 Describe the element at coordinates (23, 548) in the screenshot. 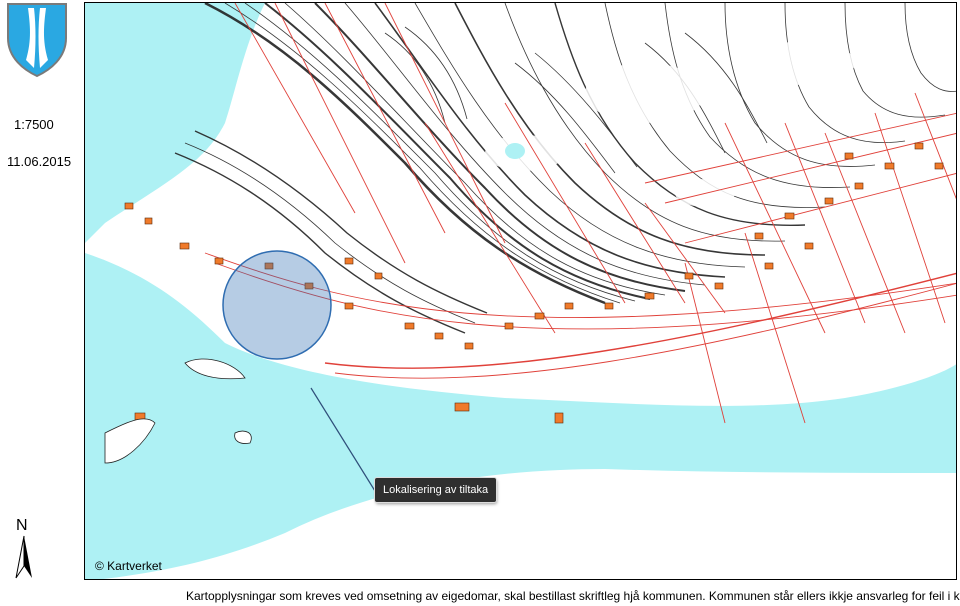

I see `north-arrow-icon: N` at that location.